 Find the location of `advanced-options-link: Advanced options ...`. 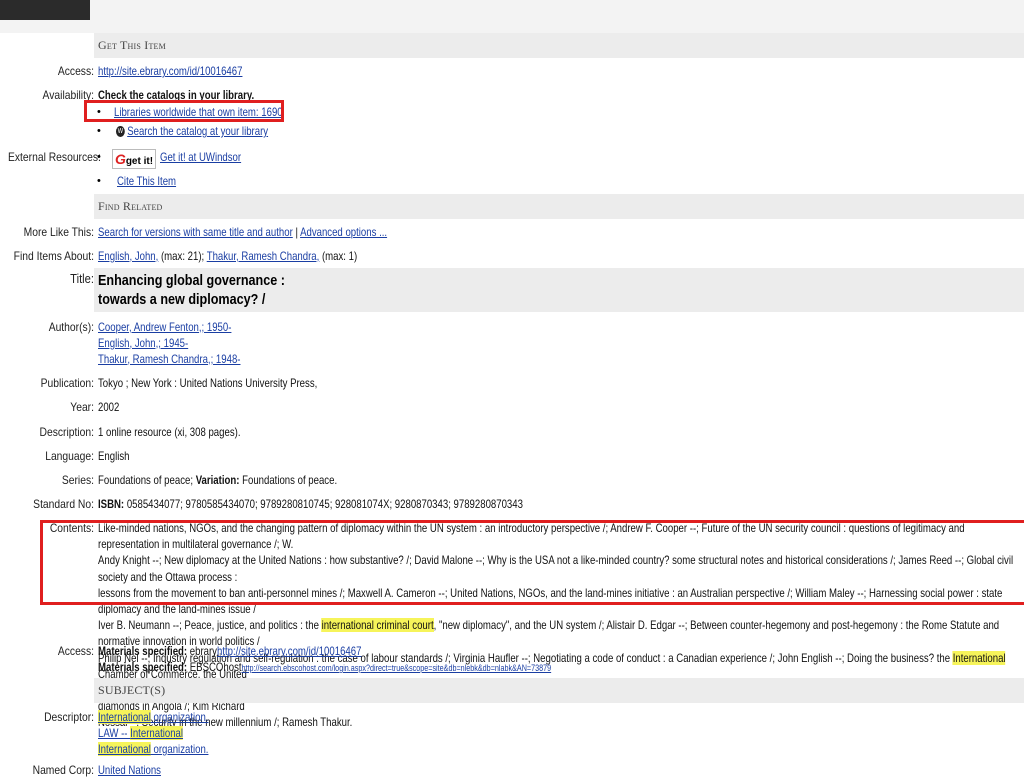

advanced-options-link: Advanced options ... is located at coordinates (343, 232).